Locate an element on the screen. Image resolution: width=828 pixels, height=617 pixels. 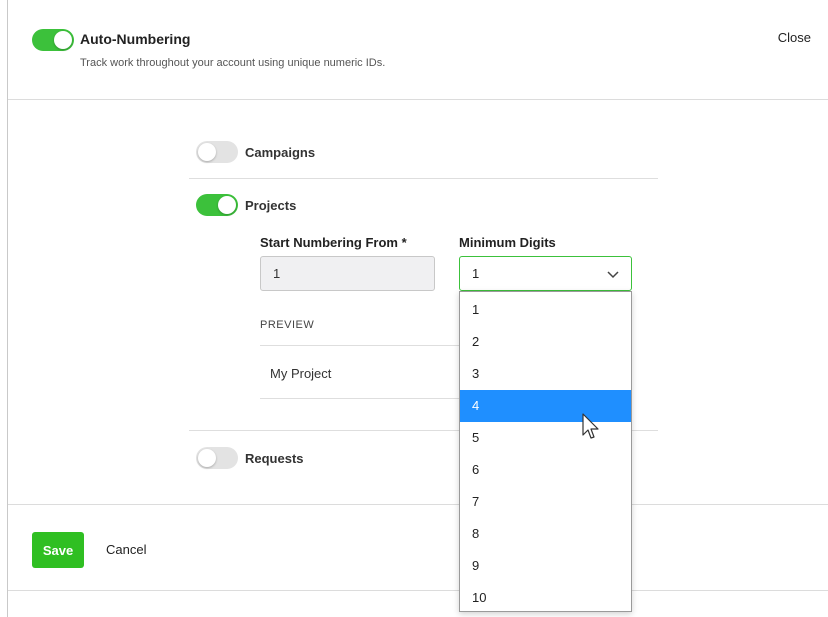
start-numbering-label: Start Numbering From * is located at coordinates (333, 242).